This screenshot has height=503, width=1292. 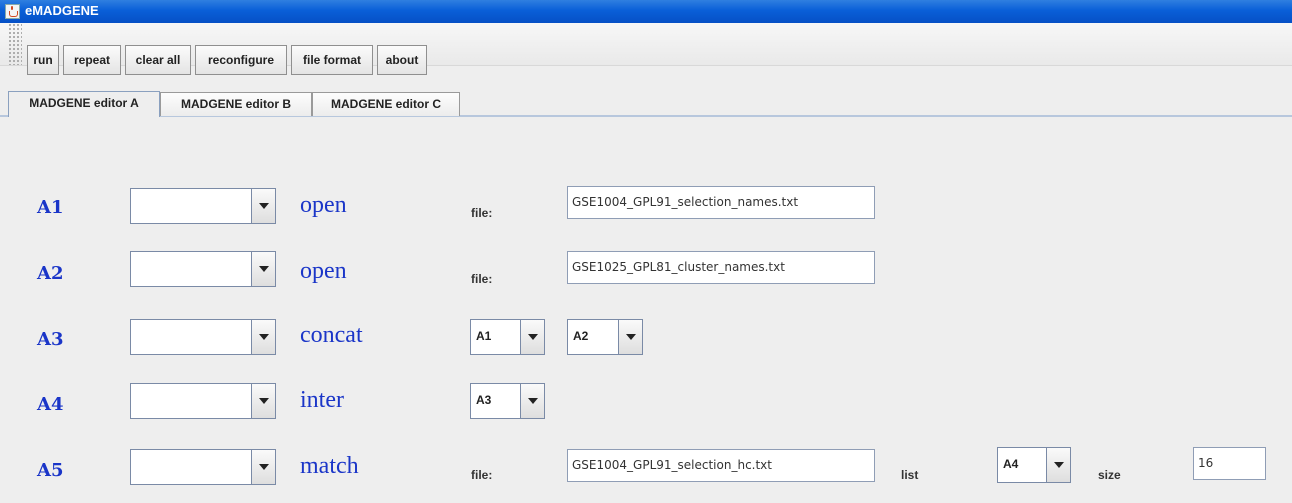 What do you see at coordinates (484, 336) in the screenshot?
I see `row-a3-arg1-value: A1` at bounding box center [484, 336].